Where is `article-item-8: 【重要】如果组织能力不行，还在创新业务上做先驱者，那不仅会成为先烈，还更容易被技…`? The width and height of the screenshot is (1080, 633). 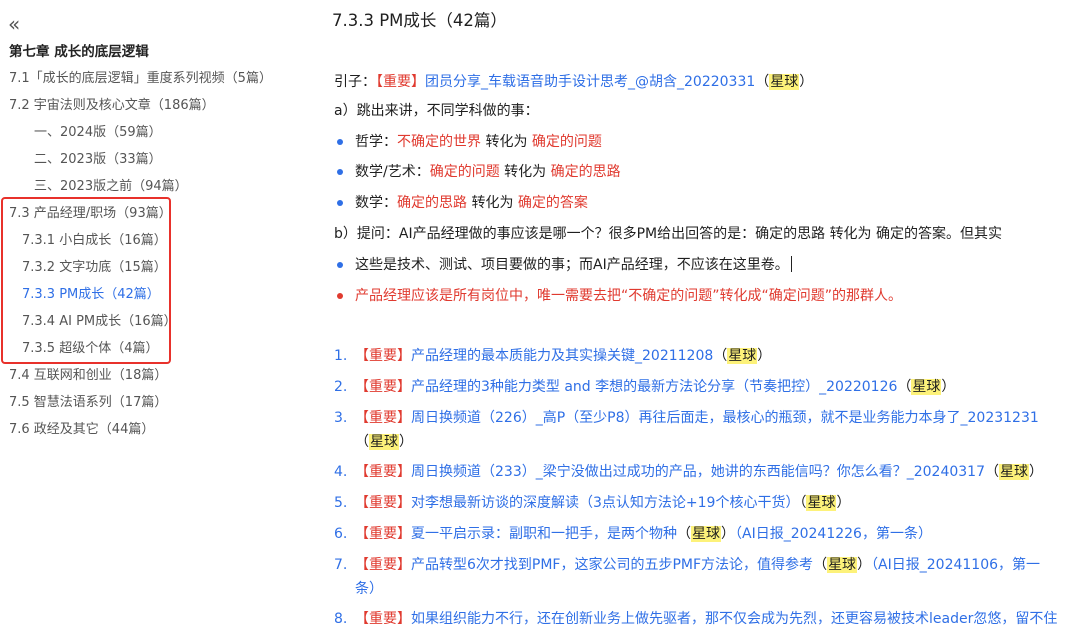 article-item-8: 【重要】如果组织能力不行，还在创新业务上做先驱者，那不仅会成为先烈，还更容易被技… is located at coordinates (708, 619).